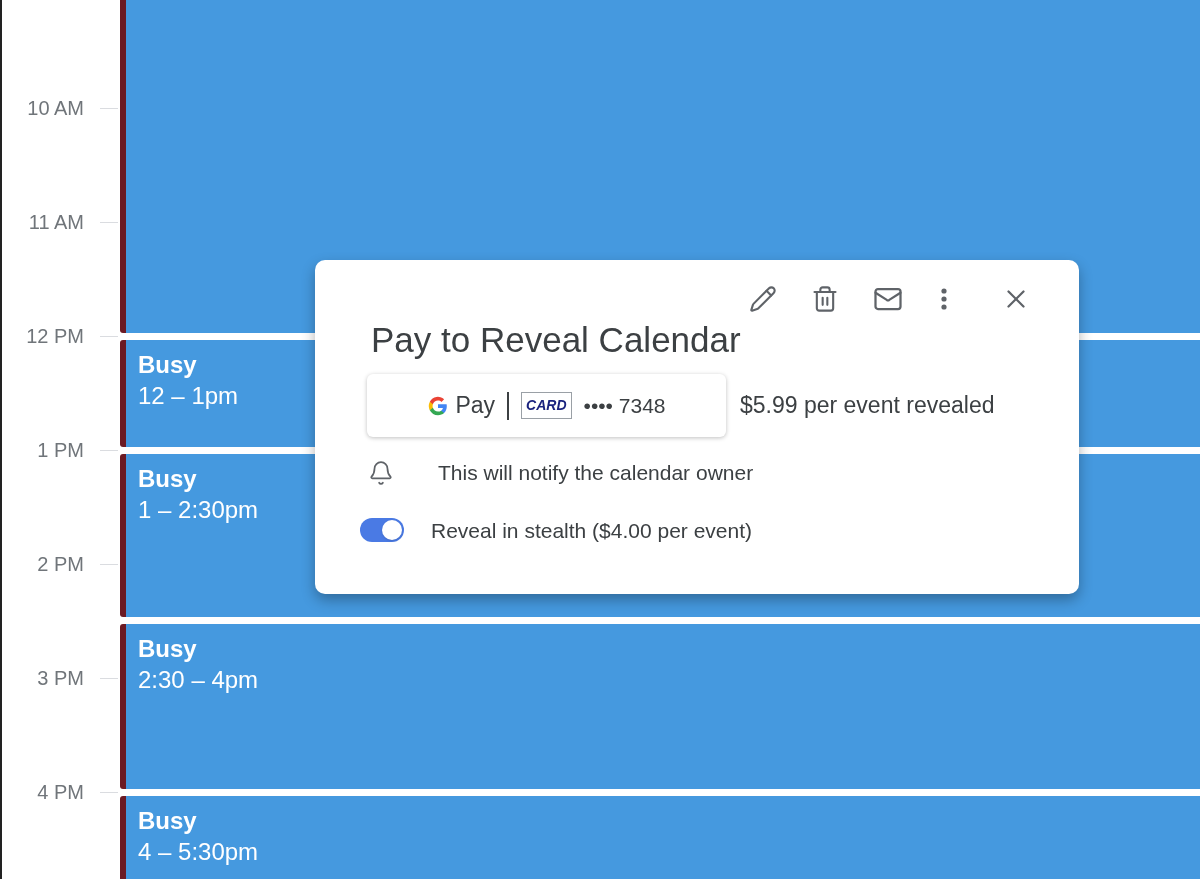 The height and width of the screenshot is (879, 1200). Describe the element at coordinates (55, 222) in the screenshot. I see `time-label: 11 AM` at that location.